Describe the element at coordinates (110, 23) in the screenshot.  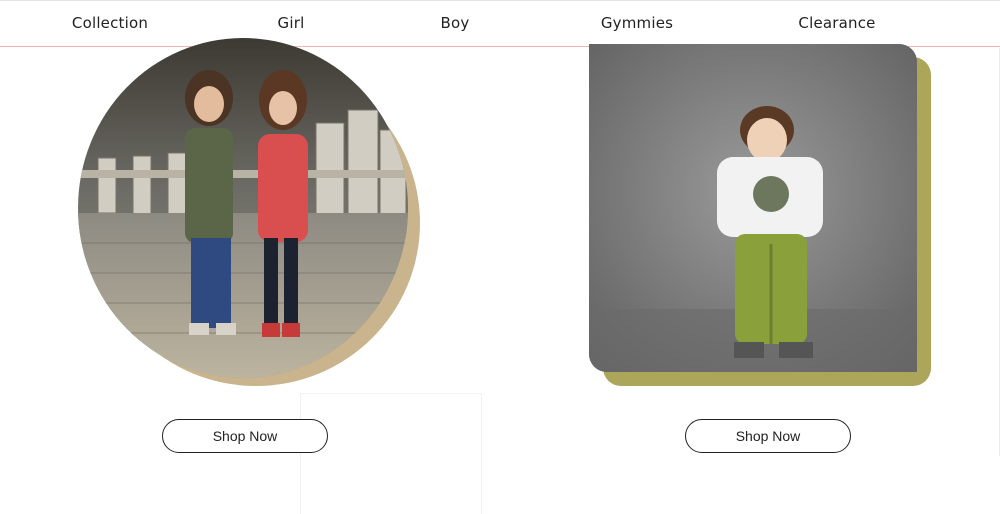
I see `nav-item-collection: Collection` at that location.